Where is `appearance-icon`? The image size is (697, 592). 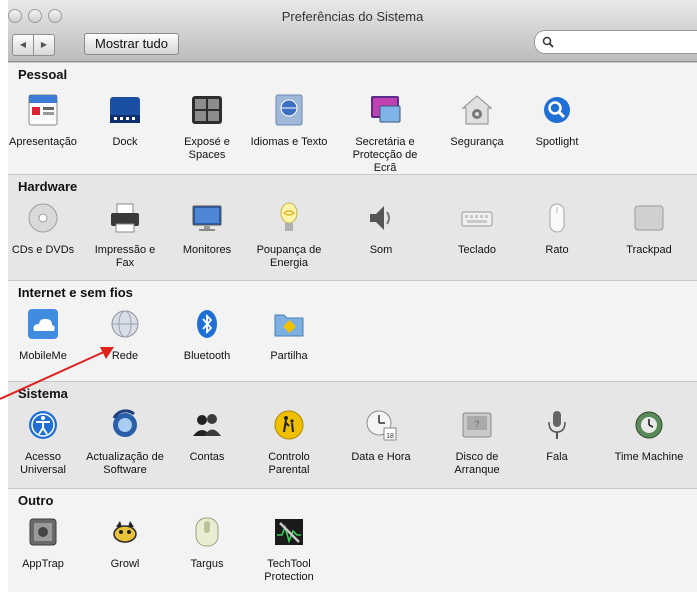
appearance-icon is located at coordinates (43, 110).